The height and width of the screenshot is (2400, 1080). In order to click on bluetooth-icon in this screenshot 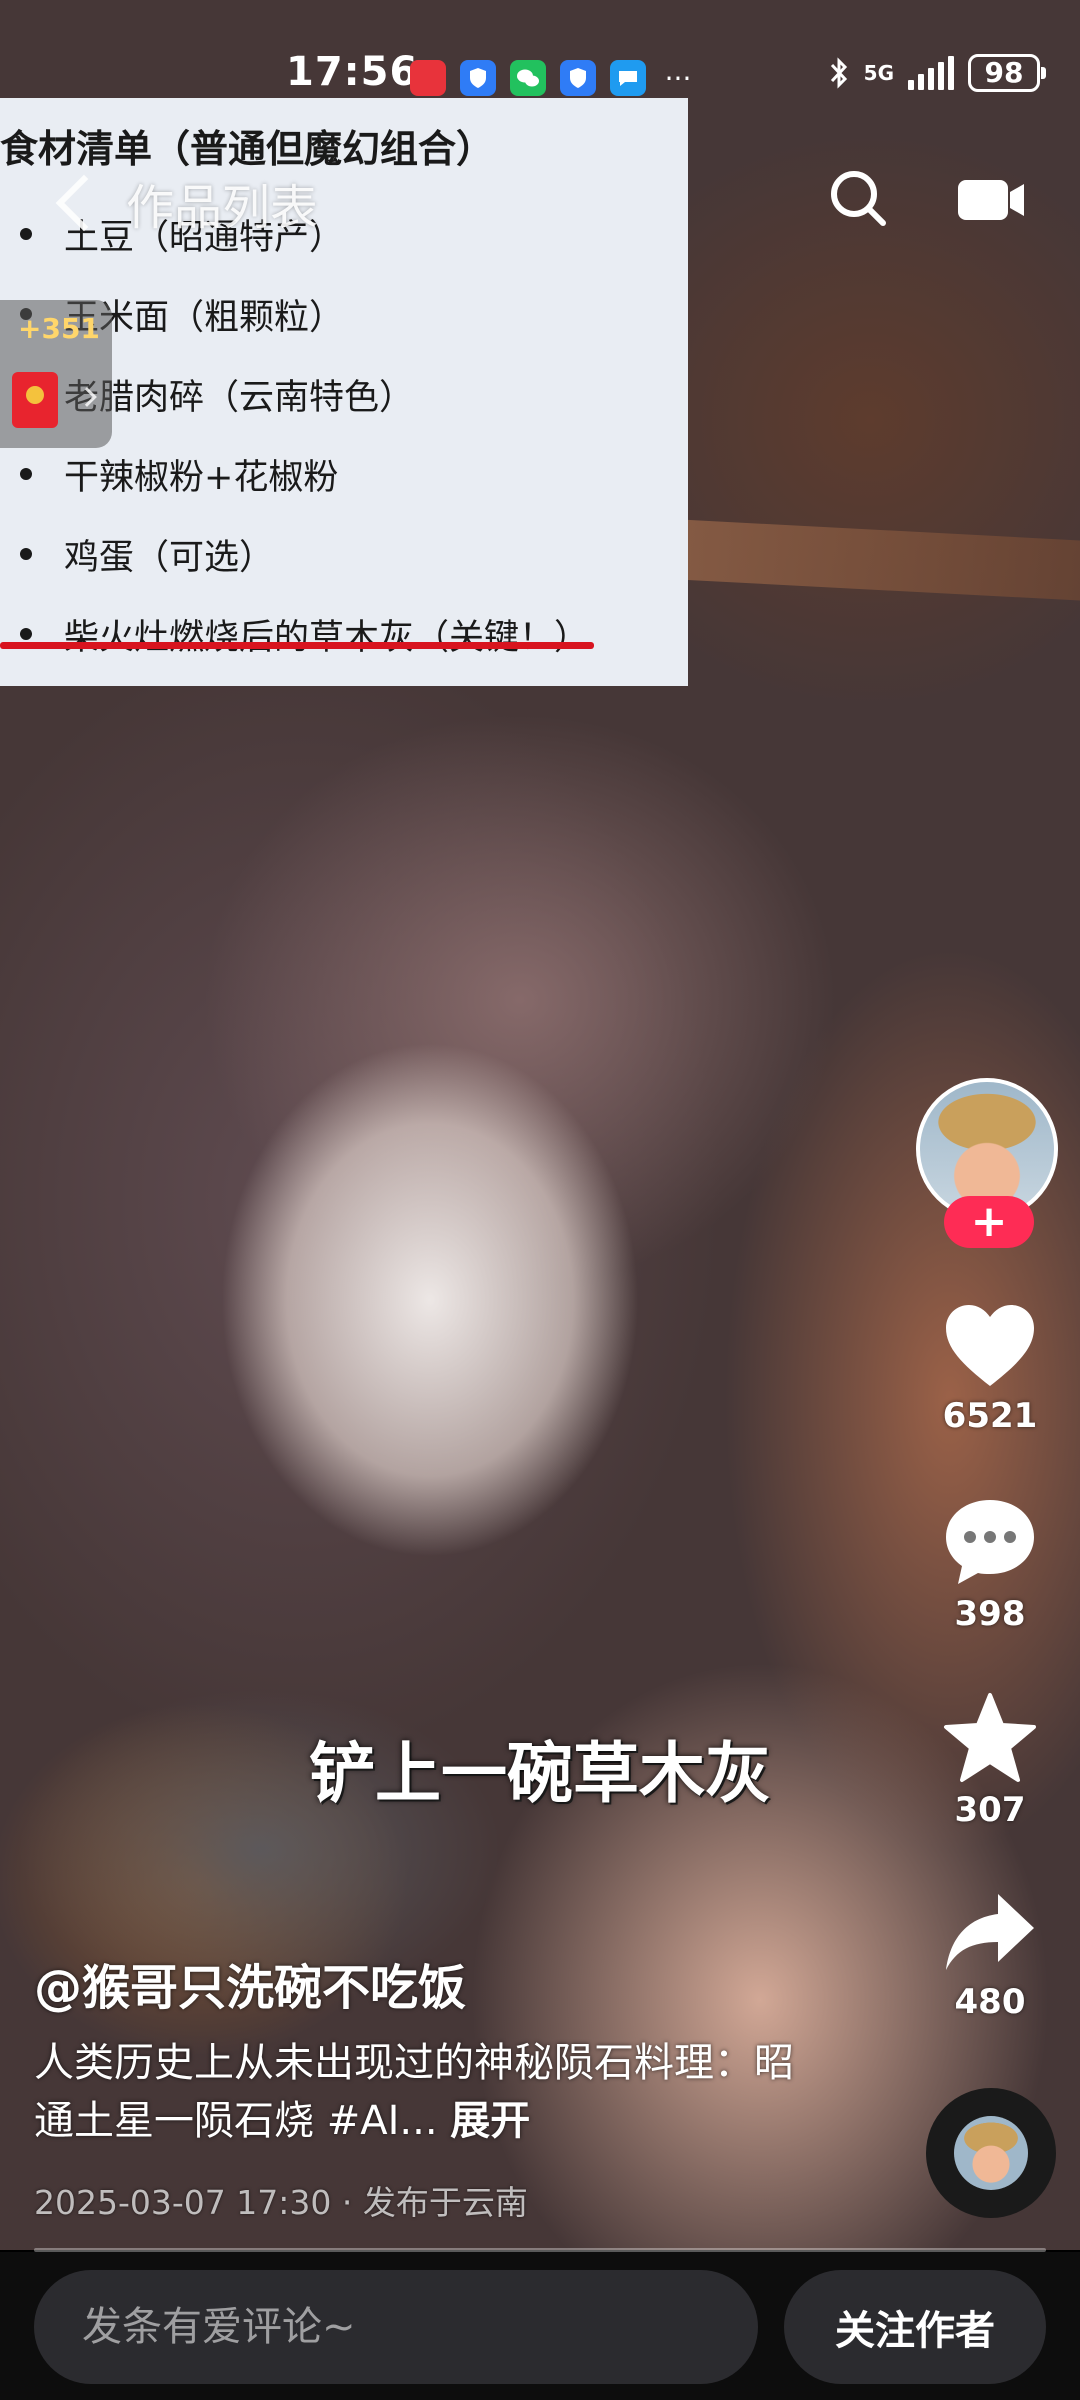, I will do `click(838, 73)`.